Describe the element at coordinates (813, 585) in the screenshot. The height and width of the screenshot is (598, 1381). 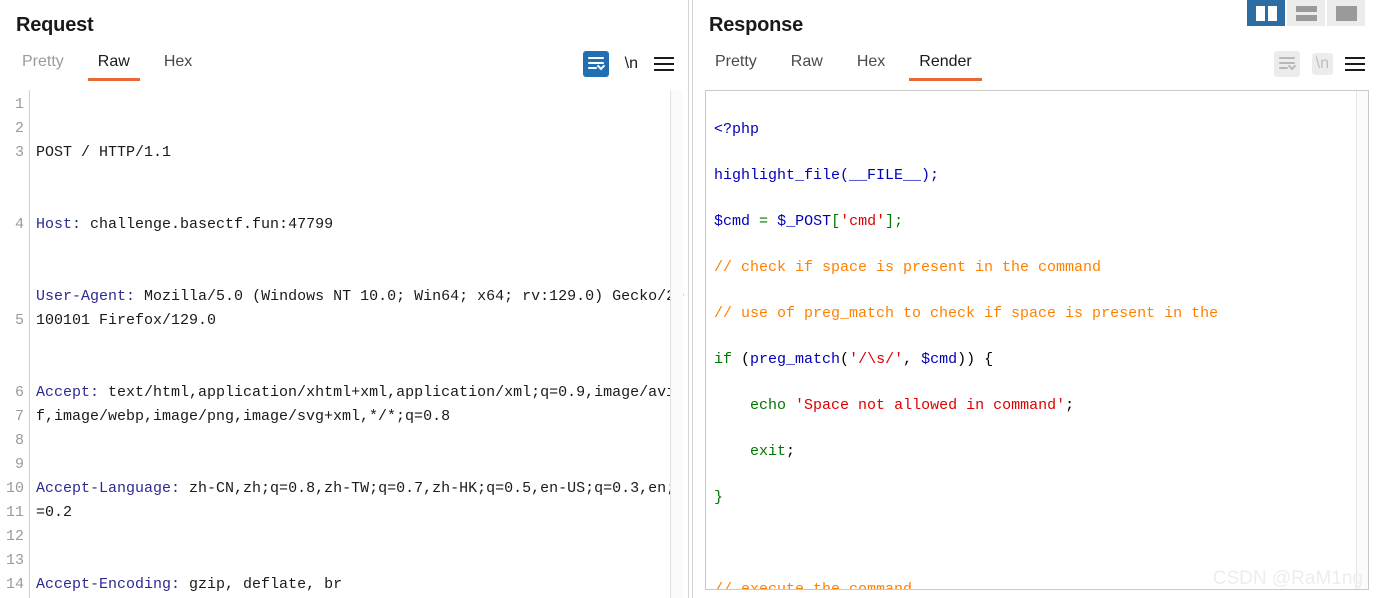
I see `php-comment-line: // execute the command` at that location.